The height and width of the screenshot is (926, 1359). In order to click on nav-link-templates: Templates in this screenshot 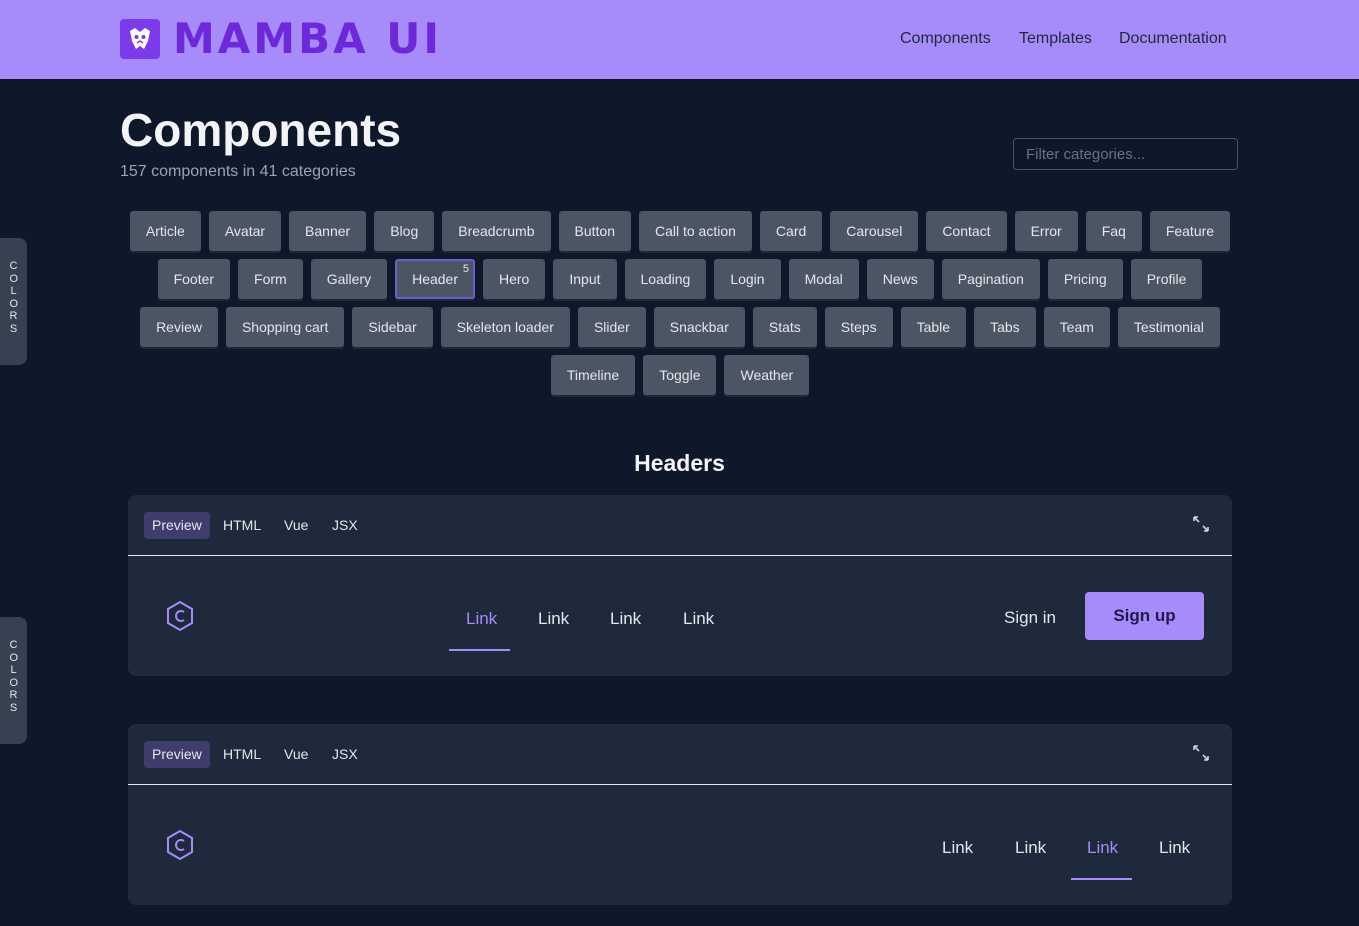, I will do `click(1055, 39)`.